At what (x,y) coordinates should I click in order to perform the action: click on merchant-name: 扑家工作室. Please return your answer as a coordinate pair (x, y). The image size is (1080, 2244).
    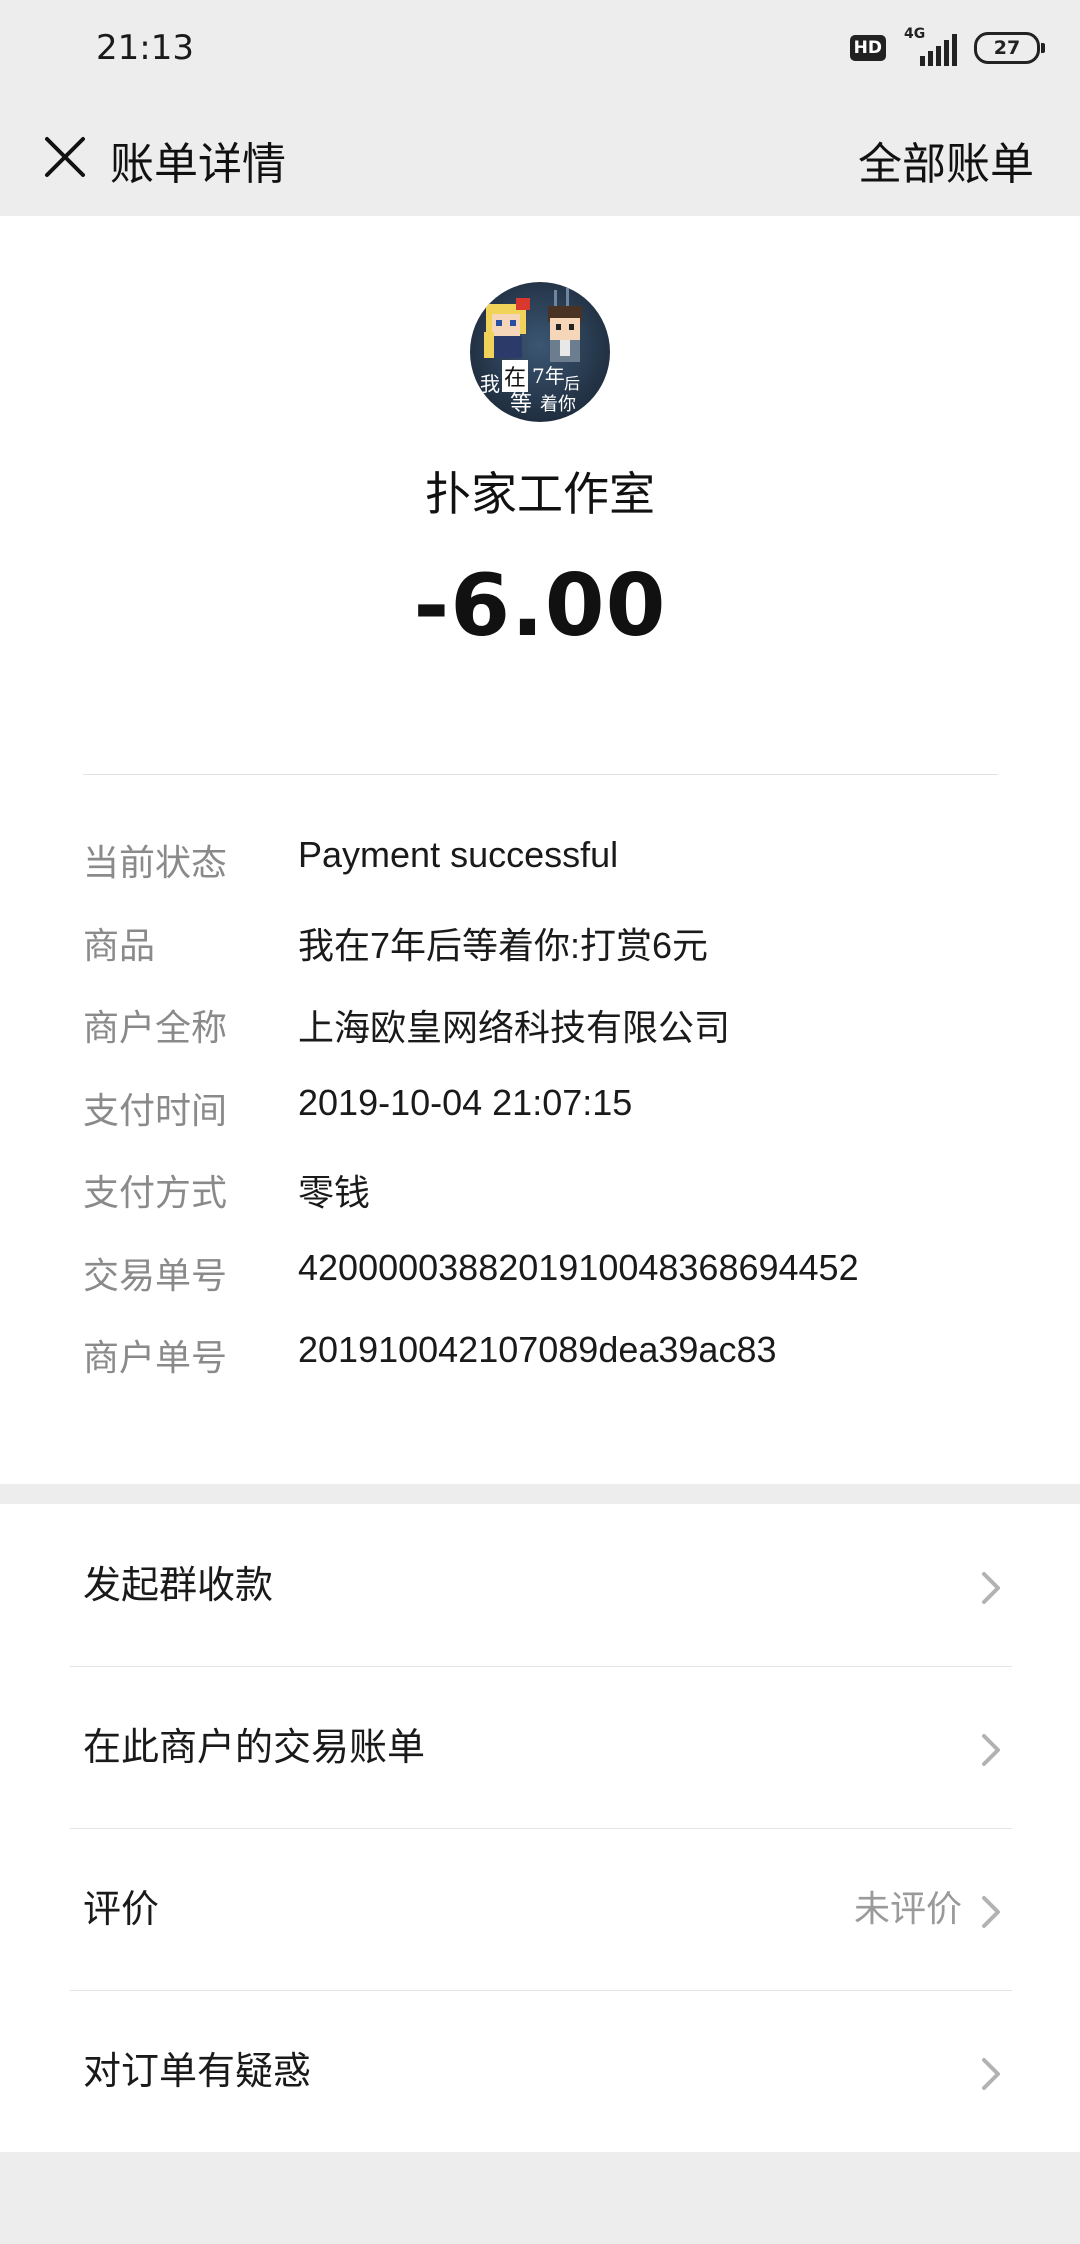
    Looking at the image, I should click on (540, 494).